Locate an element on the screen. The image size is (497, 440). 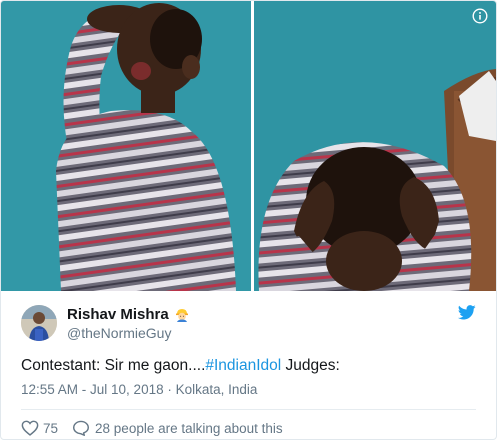
user-handle: @theNormieGuy is located at coordinates (128, 333).